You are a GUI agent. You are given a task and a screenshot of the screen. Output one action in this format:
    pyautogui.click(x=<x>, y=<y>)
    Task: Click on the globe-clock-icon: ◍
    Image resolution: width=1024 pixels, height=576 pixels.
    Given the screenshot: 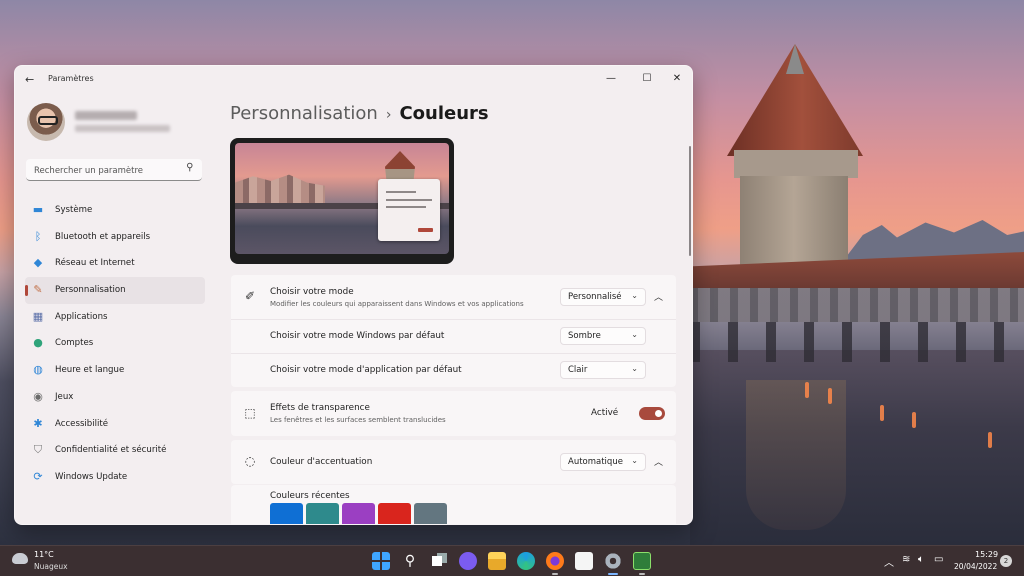 What is the action you would take?
    pyautogui.click(x=38, y=370)
    